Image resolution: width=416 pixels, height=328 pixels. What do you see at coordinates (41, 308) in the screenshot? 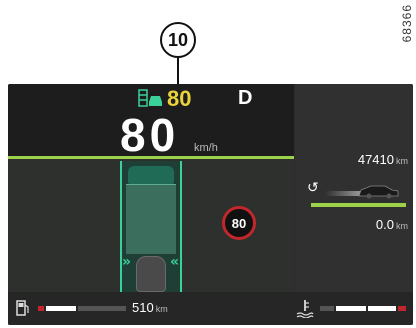
I see `fuel-gauge-low-segment` at bounding box center [41, 308].